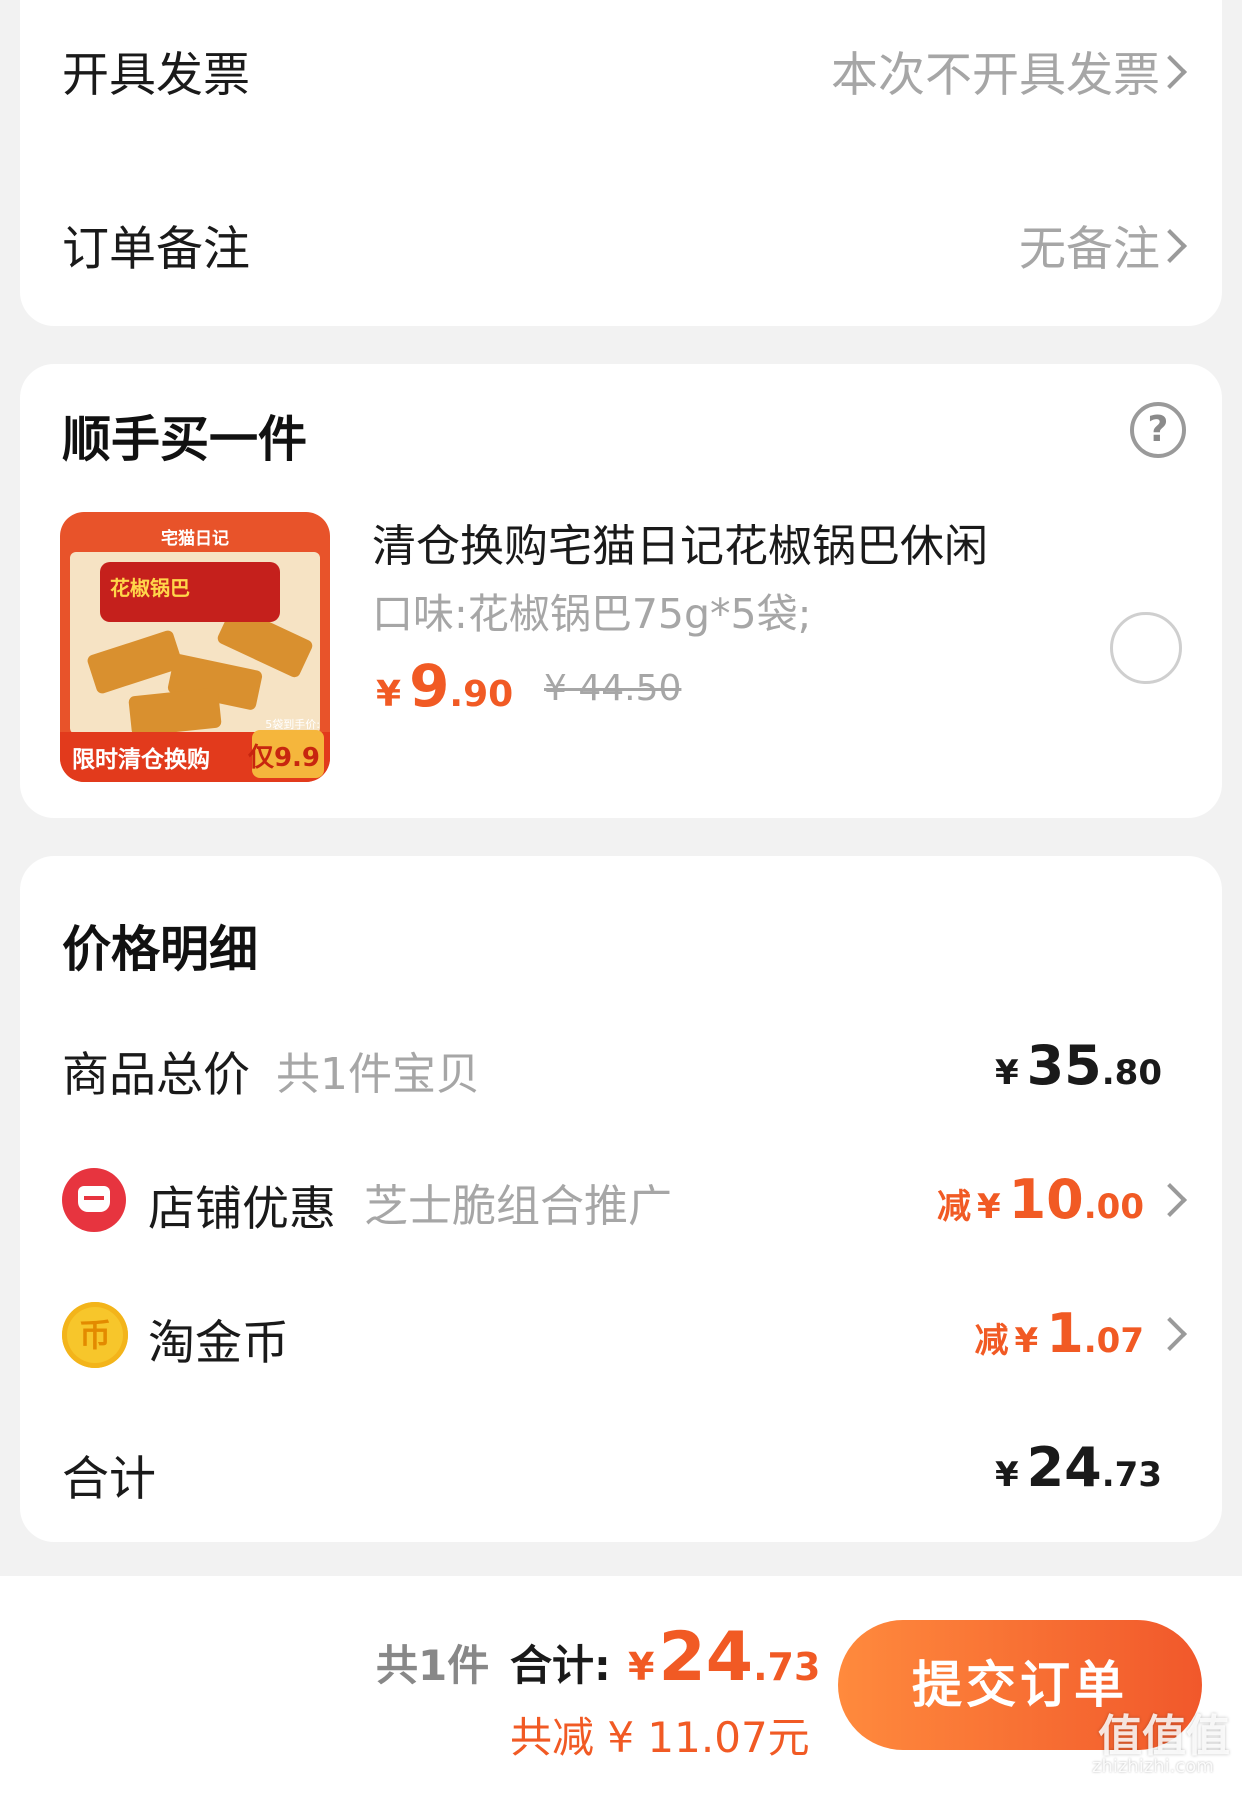 Image resolution: width=1242 pixels, height=1794 pixels. What do you see at coordinates (1153, 1766) in the screenshot?
I see `watermark-site: zhizhizhi.com` at bounding box center [1153, 1766].